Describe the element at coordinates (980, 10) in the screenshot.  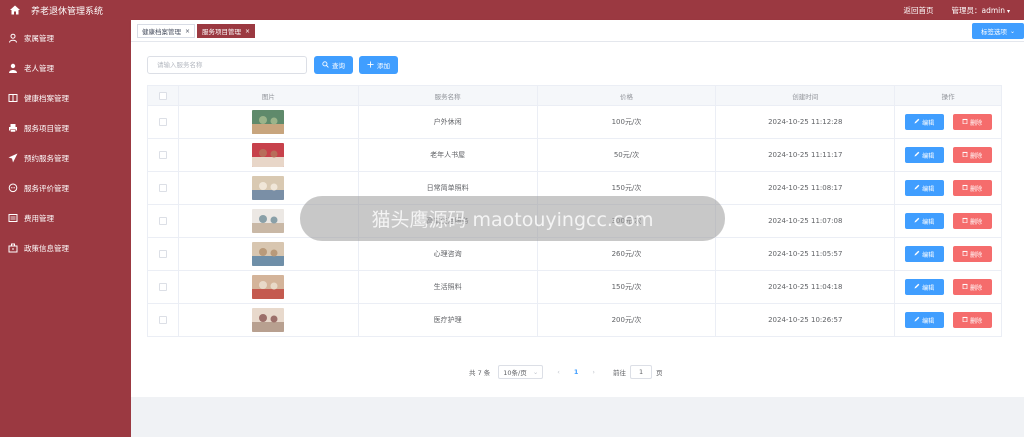
I see `admin-menu: 管理员：admin ▾` at that location.